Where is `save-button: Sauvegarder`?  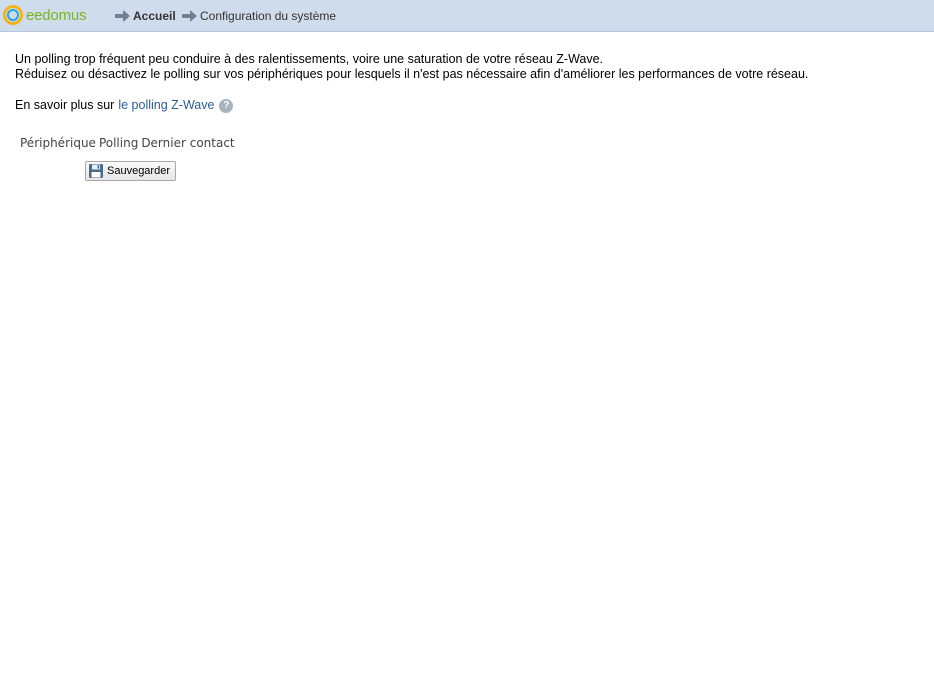
save-button: Sauvegarder is located at coordinates (130, 171).